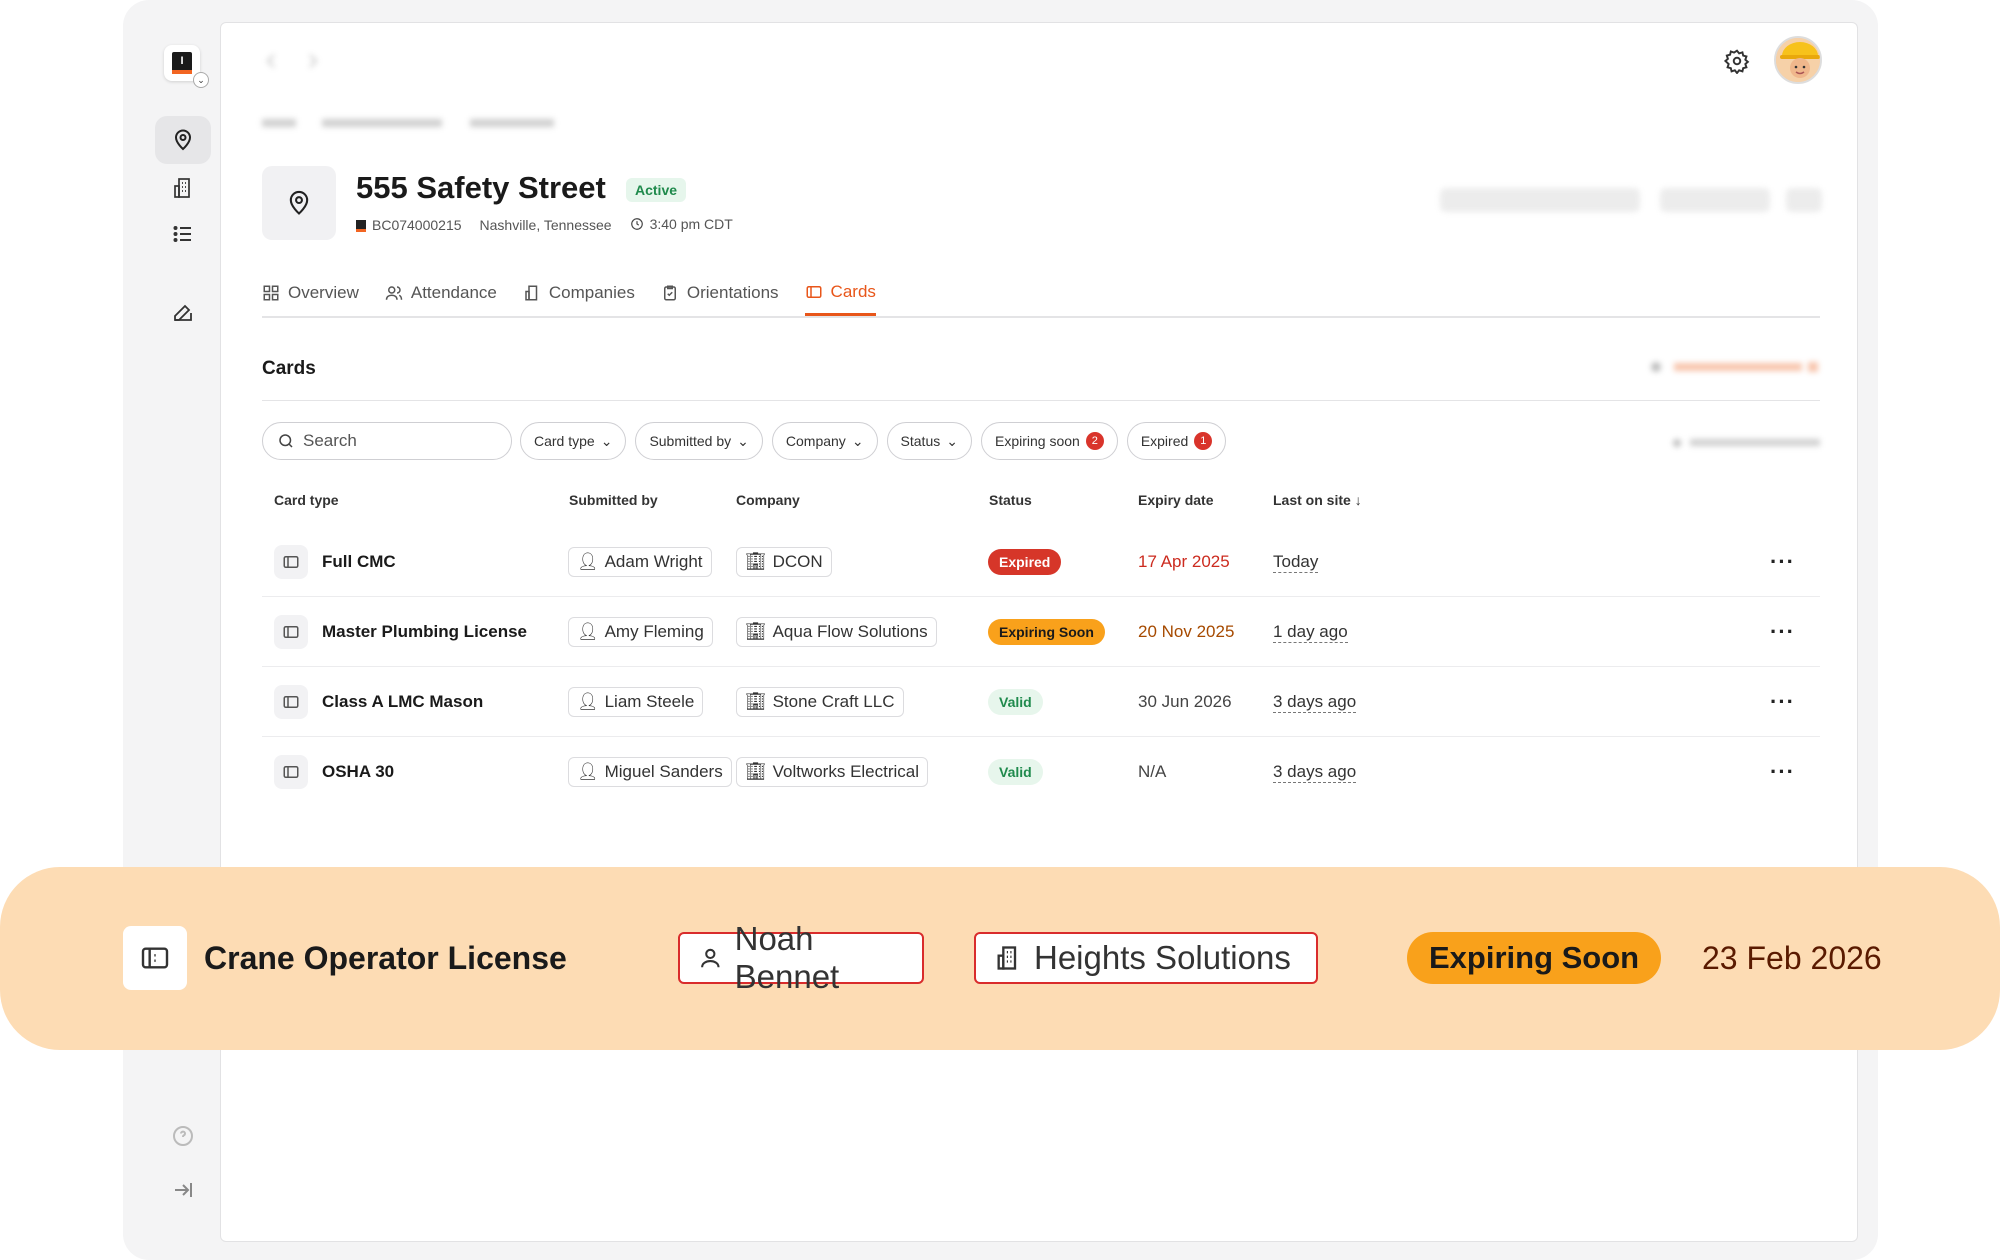 The width and height of the screenshot is (2000, 1260). I want to click on filter-count-badge: 2, so click(1094, 441).